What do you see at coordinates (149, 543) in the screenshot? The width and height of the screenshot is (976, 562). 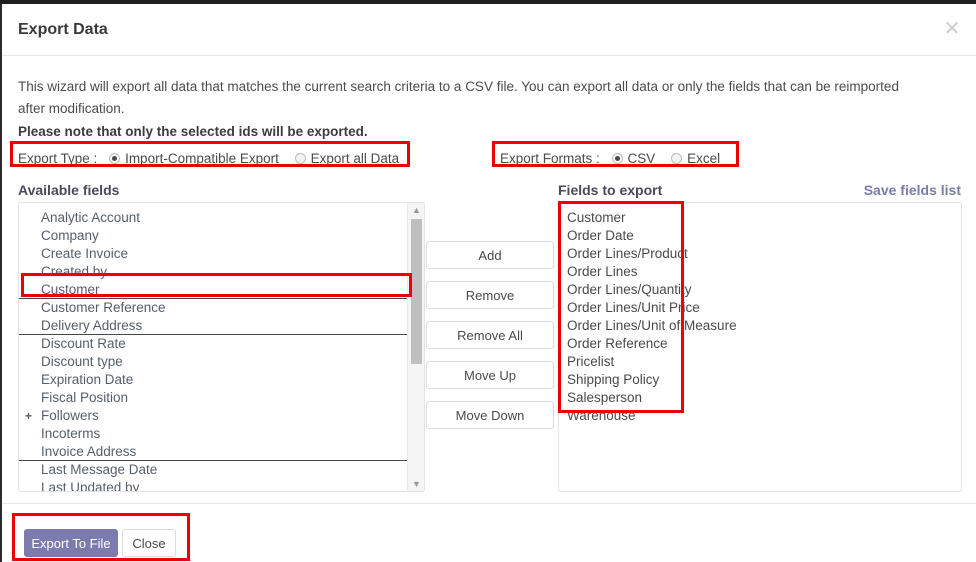 I see `close-button: Close` at bounding box center [149, 543].